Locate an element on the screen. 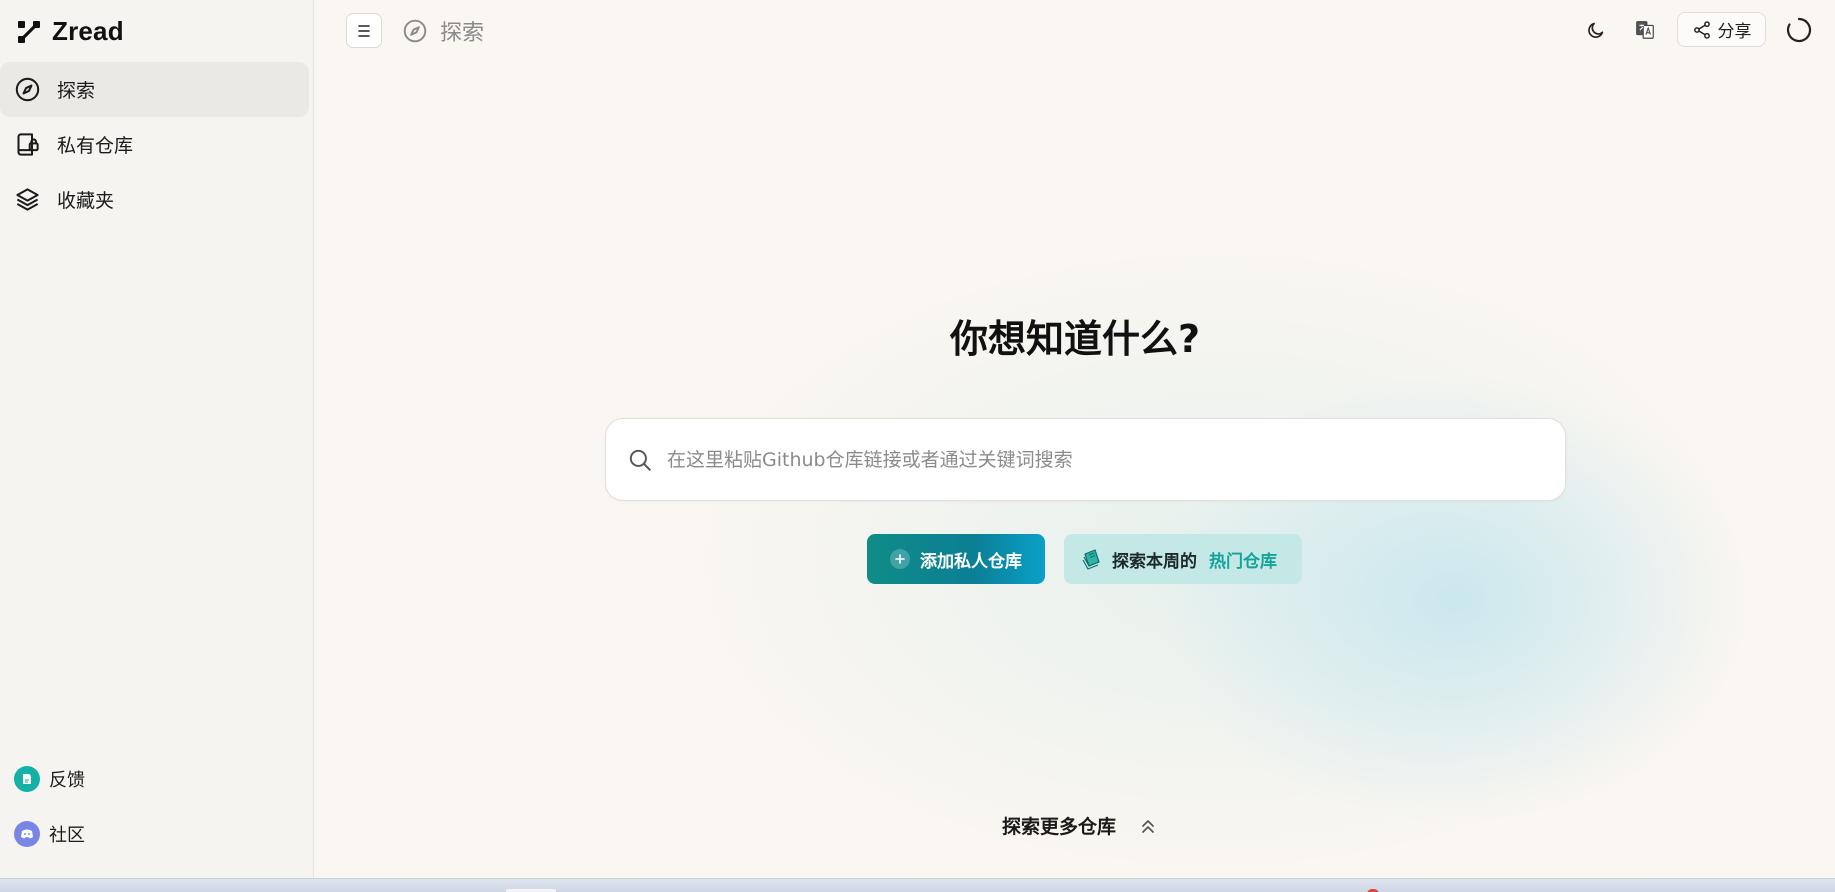  moon-icon is located at coordinates (1596, 30).